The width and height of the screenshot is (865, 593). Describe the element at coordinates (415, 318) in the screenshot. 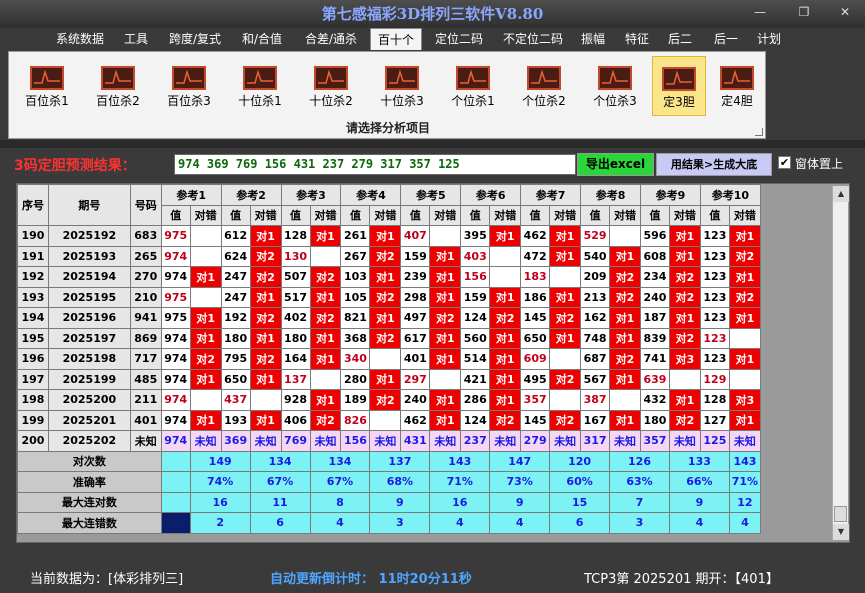

I see `value-cell: 497` at that location.